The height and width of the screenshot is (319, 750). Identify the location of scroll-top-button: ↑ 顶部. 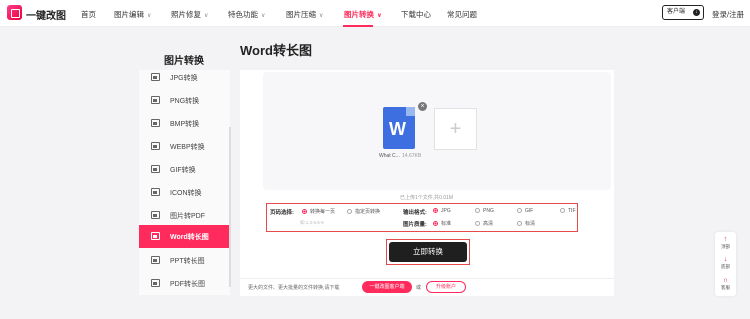
(725, 243).